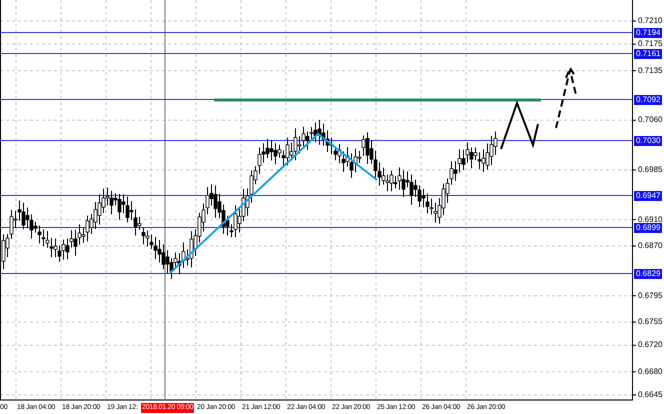  Describe the element at coordinates (650, 169) in the screenshot. I see `price-label: 0.6985` at that location.